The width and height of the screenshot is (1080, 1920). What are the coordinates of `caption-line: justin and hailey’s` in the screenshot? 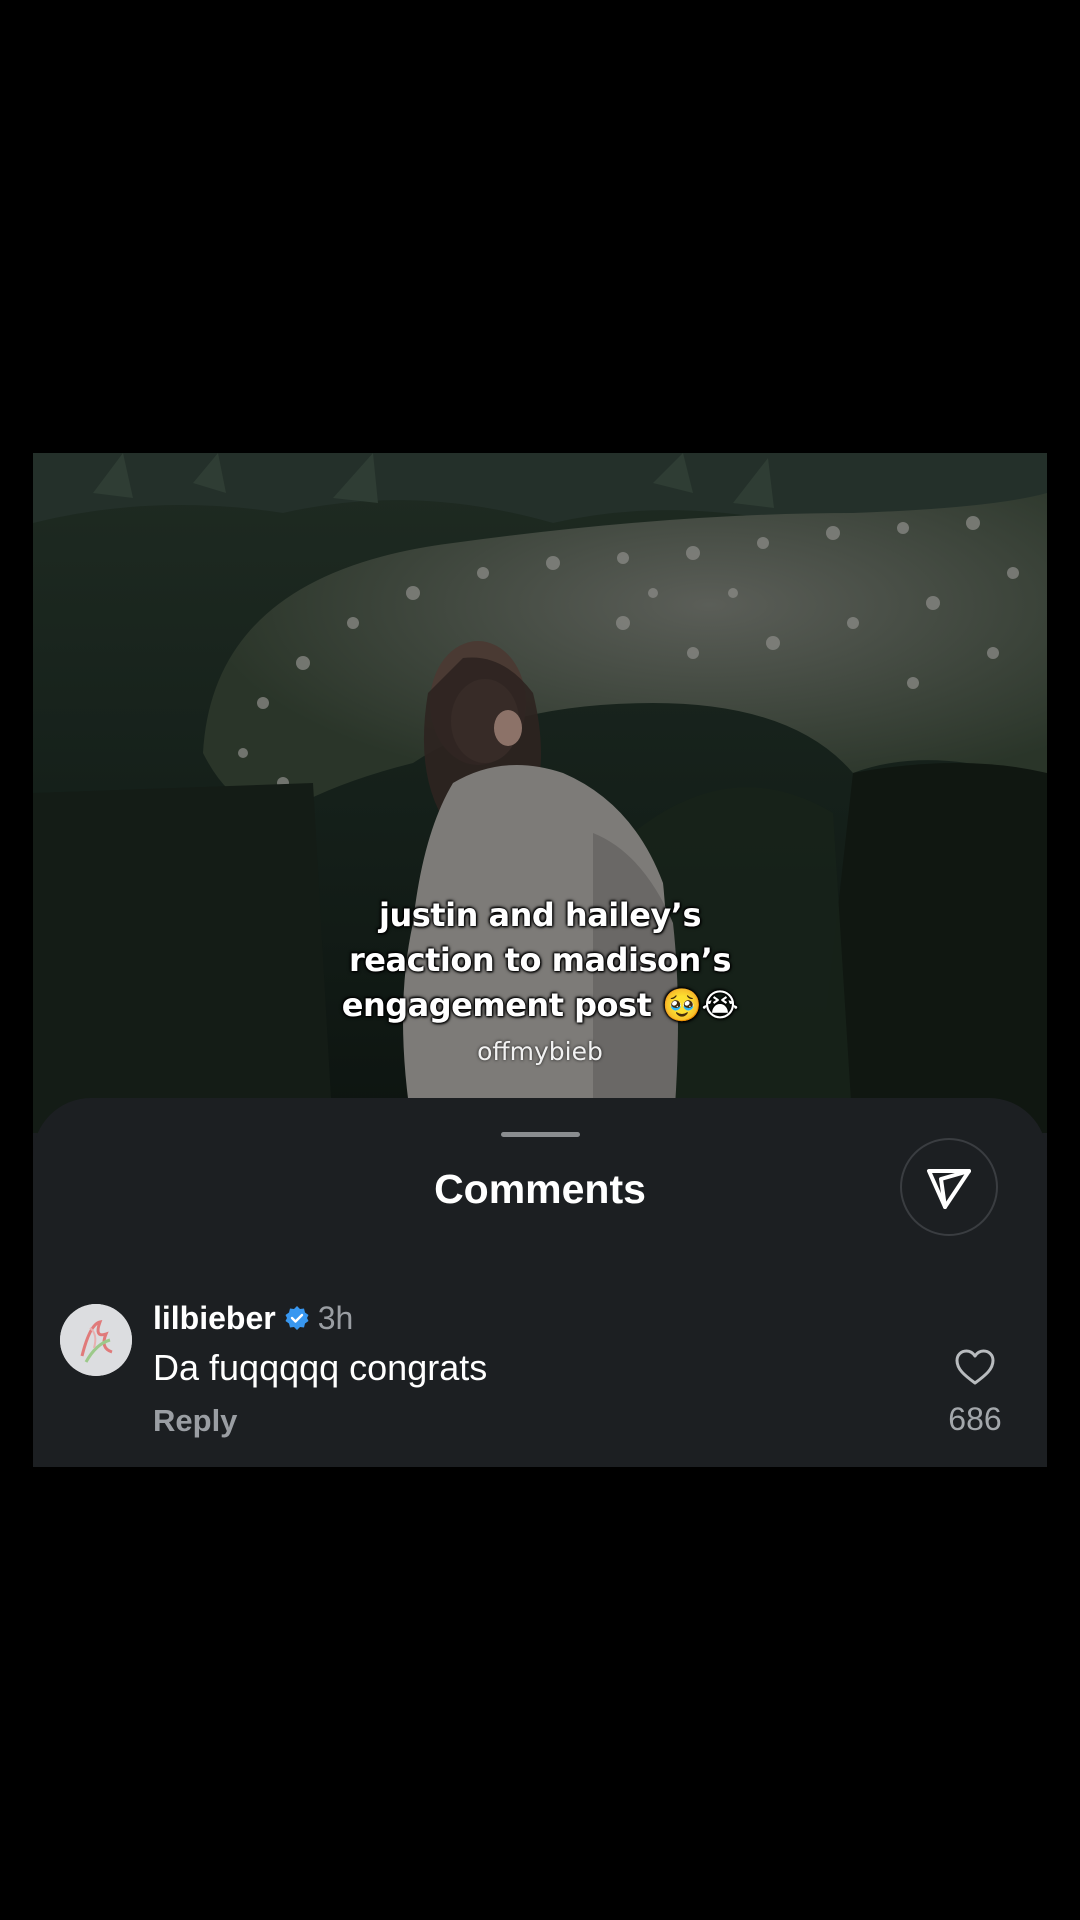 It's located at (540, 915).